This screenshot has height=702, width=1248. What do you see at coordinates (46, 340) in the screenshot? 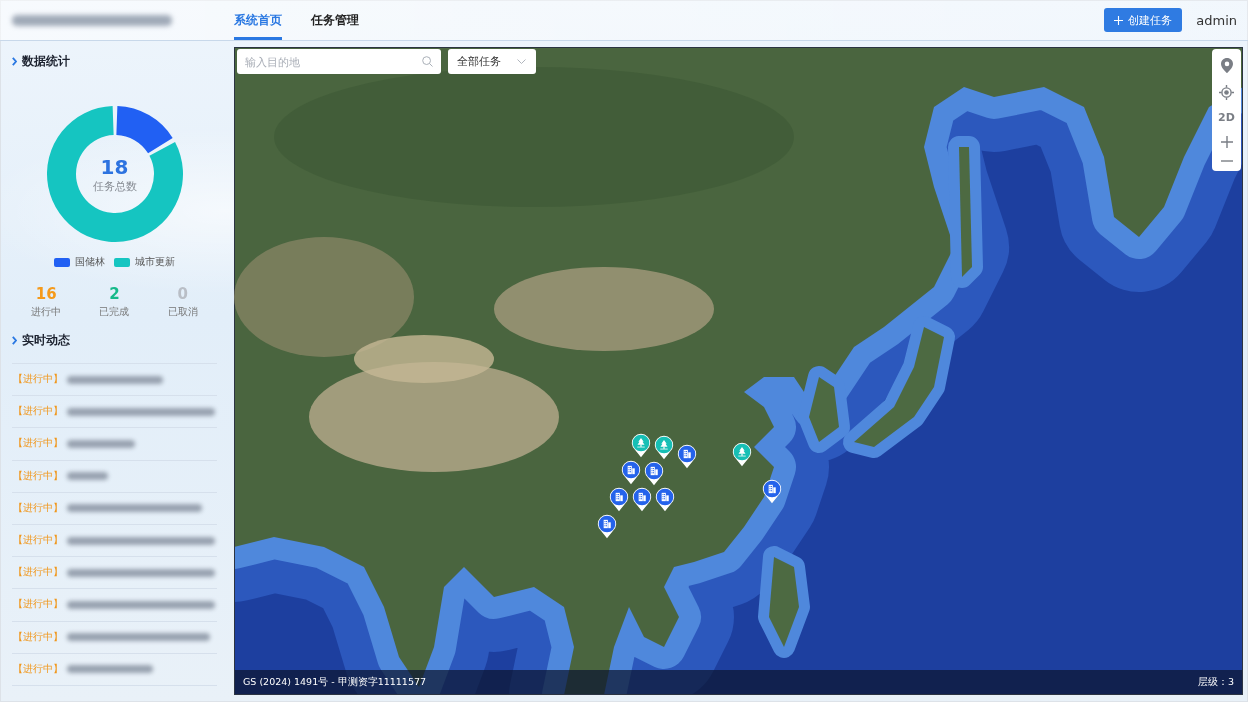
I see `section-title: 实时动态` at bounding box center [46, 340].